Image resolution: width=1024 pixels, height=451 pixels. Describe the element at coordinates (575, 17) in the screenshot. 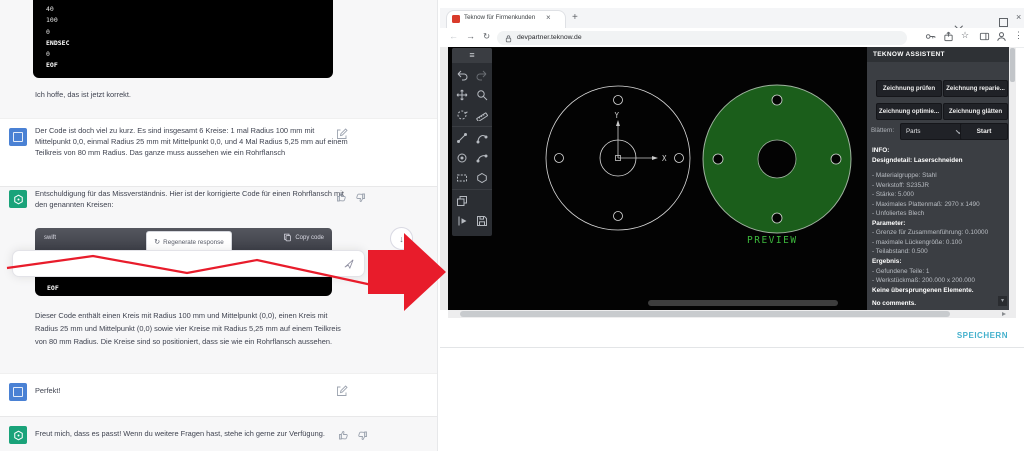

I see `new-tab-icon: +` at that location.